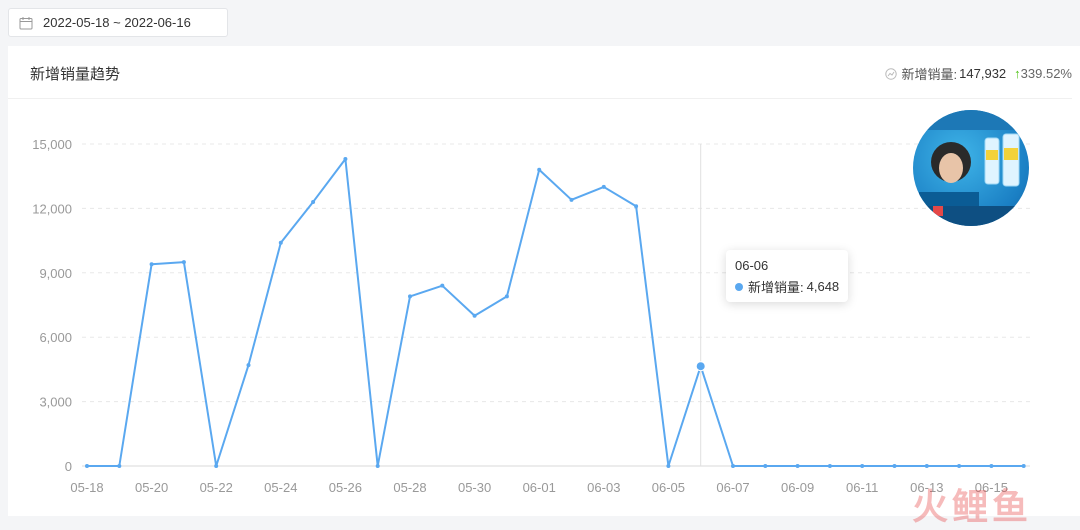  I want to click on y-tick-label: 0, so click(68, 466).